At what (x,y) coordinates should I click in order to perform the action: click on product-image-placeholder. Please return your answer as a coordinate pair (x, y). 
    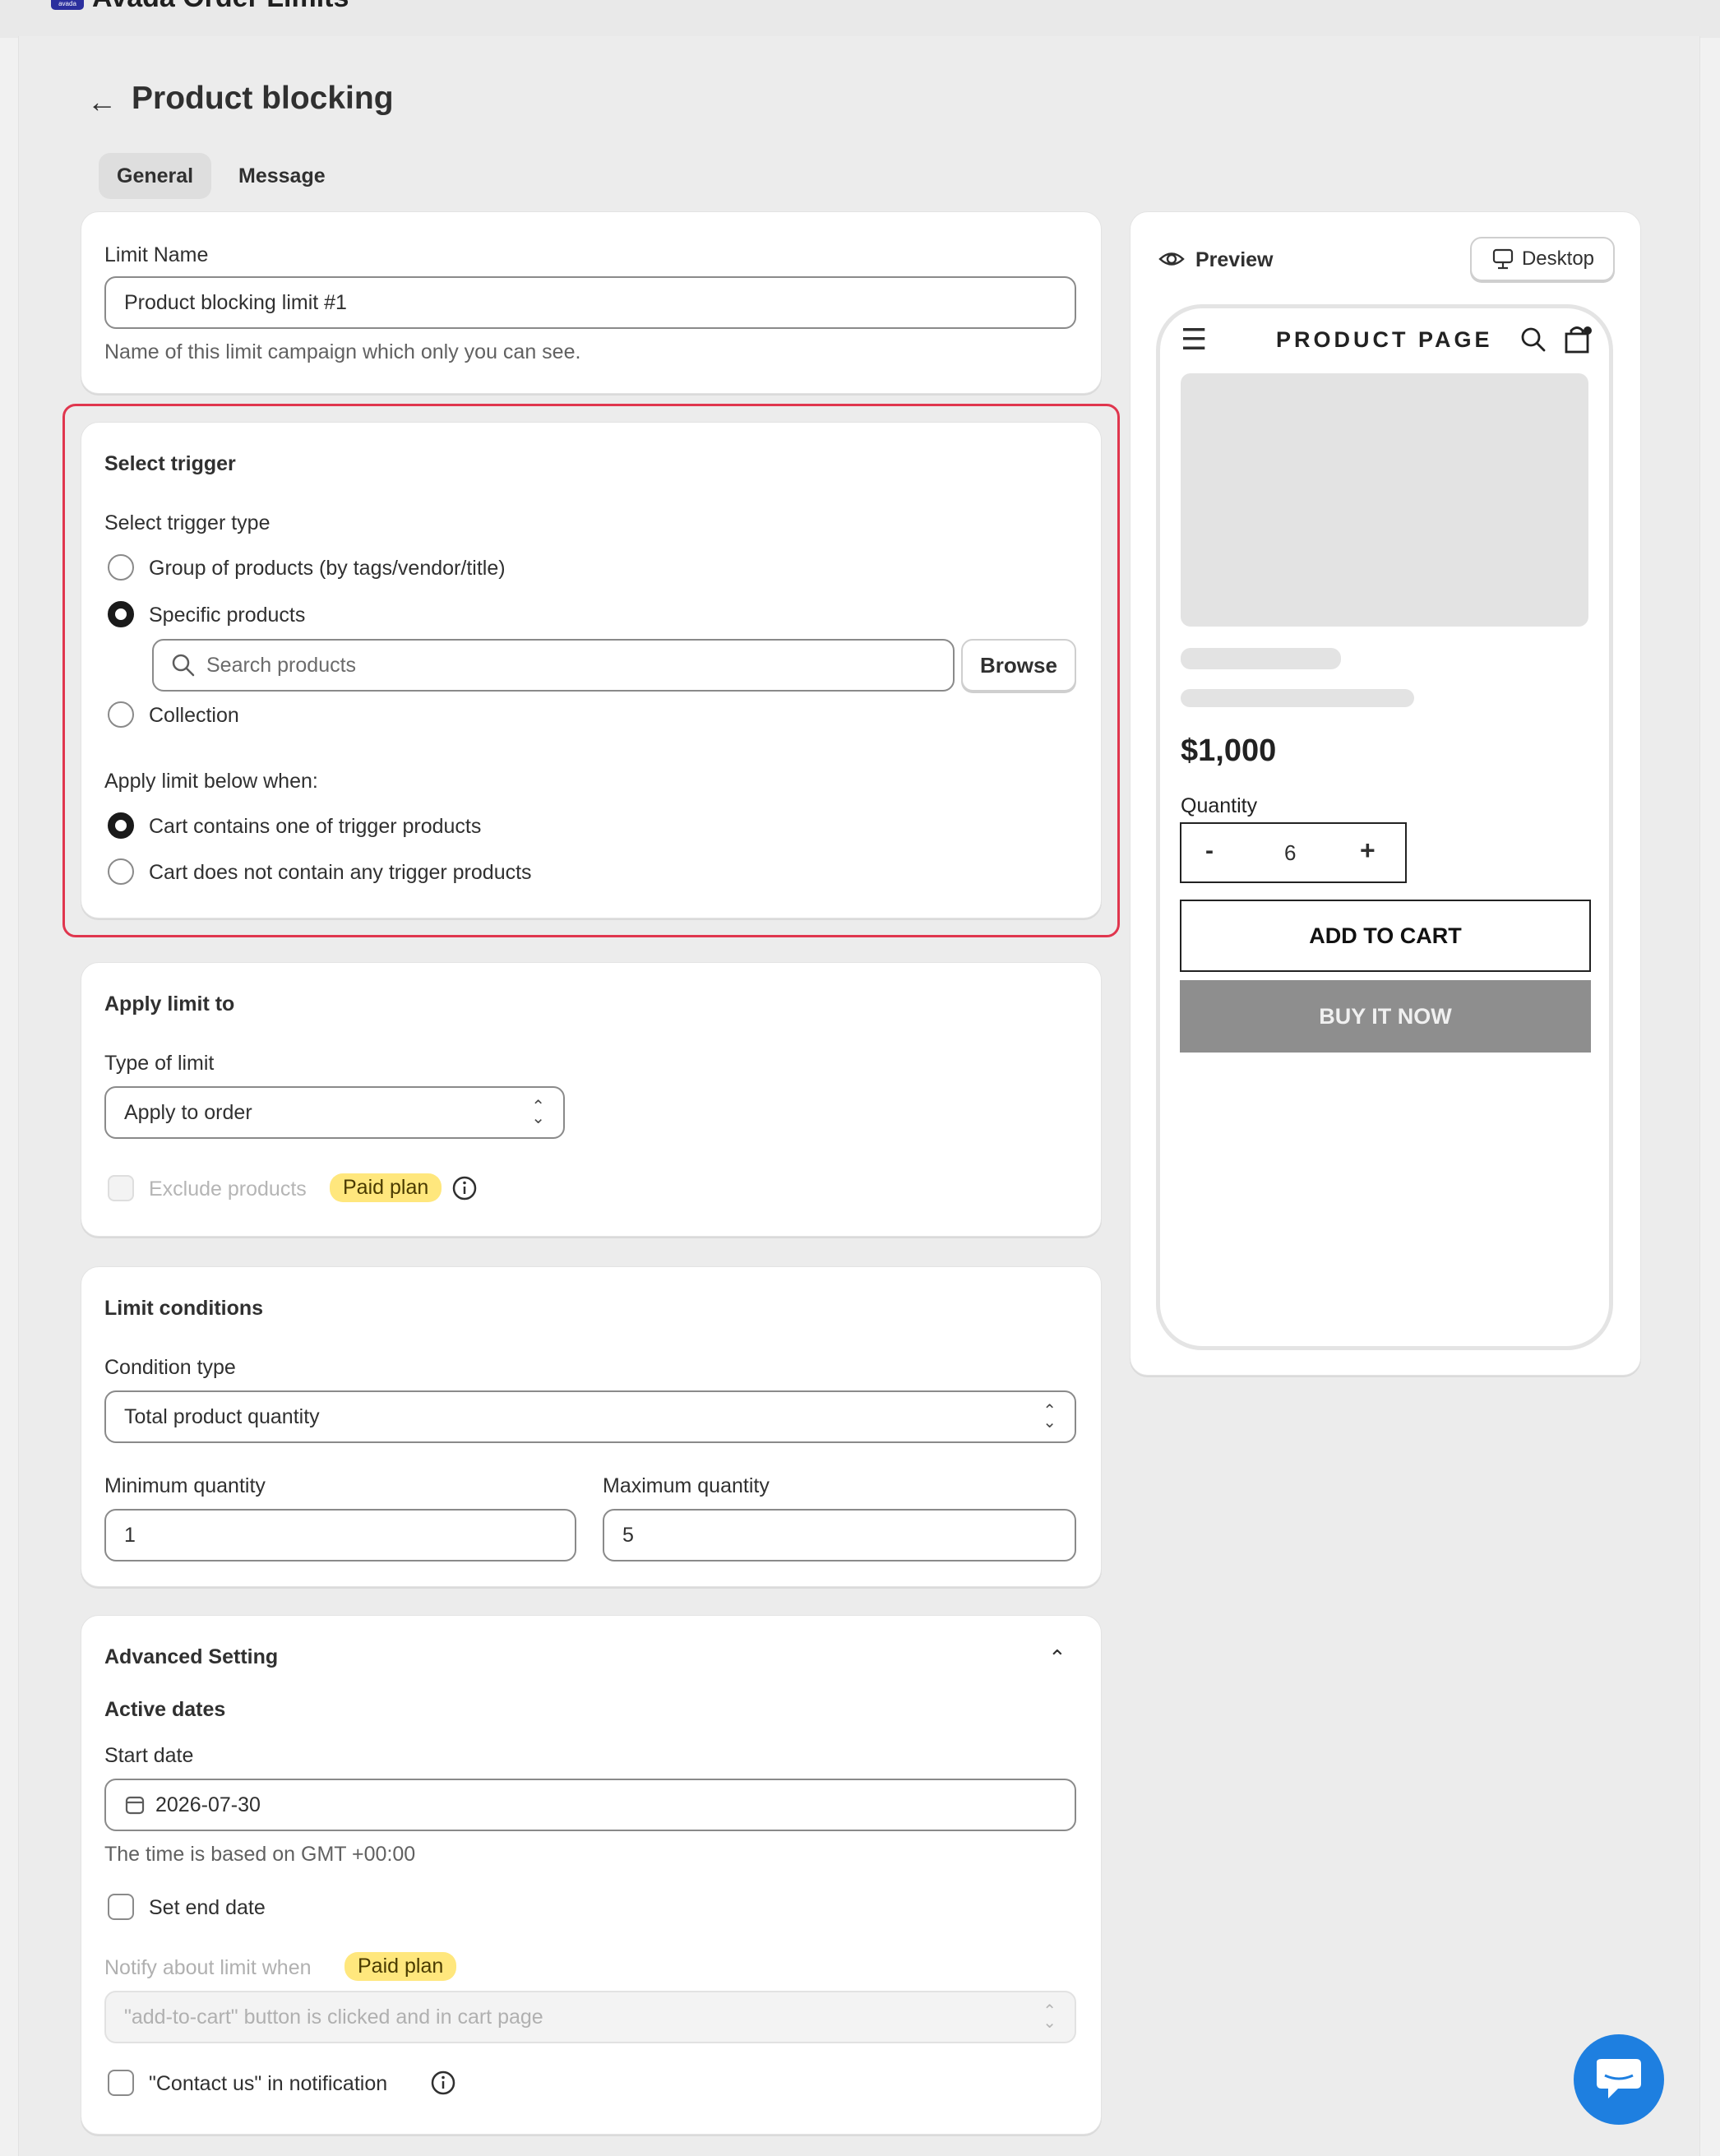
    Looking at the image, I should click on (1385, 500).